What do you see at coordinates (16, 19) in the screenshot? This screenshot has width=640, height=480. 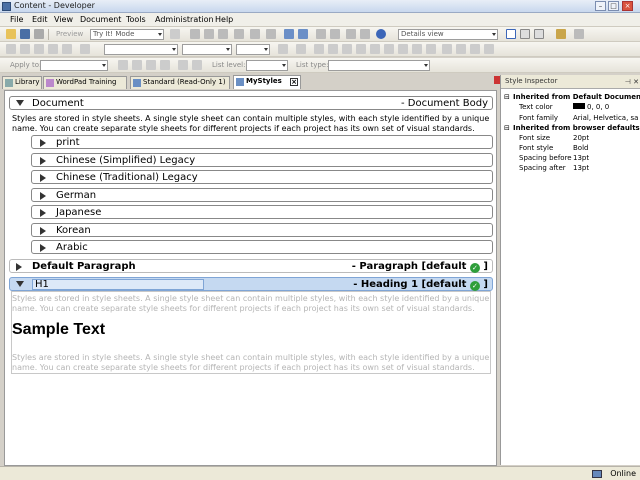 I see `menu-file: File` at bounding box center [16, 19].